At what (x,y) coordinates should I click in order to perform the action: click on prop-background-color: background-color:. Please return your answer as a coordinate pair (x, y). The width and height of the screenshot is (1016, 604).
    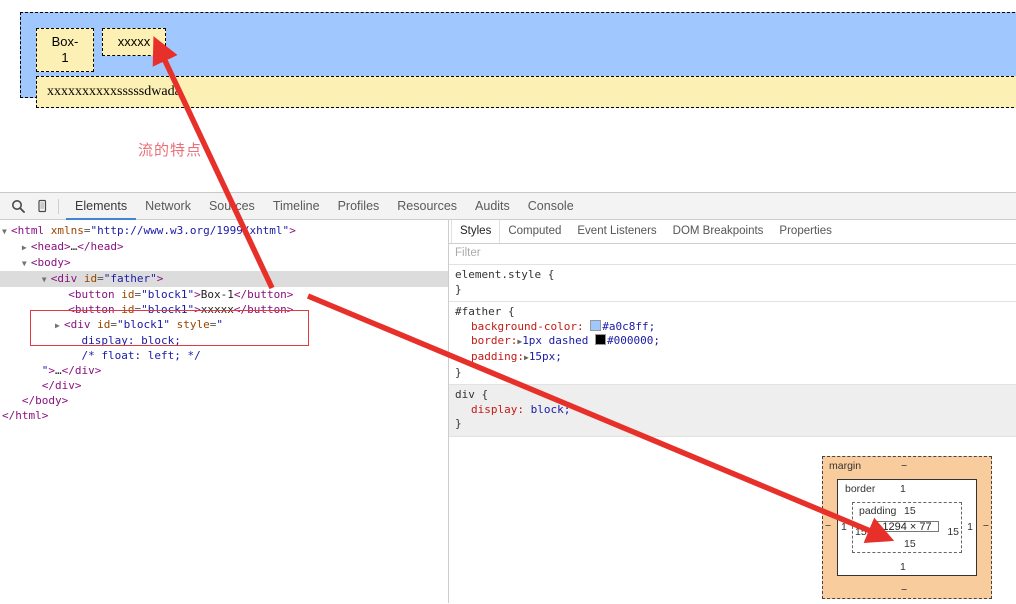
    Looking at the image, I should click on (519, 326).